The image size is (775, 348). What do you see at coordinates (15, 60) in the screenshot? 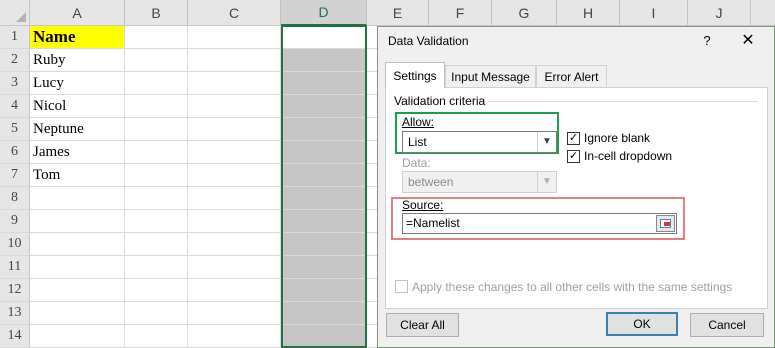
I see `row-header-2: 2` at bounding box center [15, 60].